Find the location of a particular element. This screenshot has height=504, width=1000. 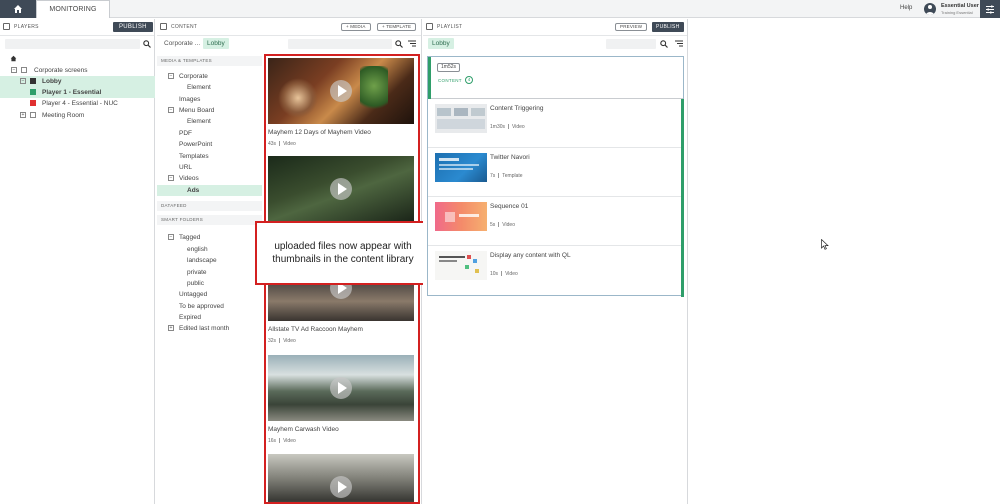

accent-bar is located at coordinates (682, 198).